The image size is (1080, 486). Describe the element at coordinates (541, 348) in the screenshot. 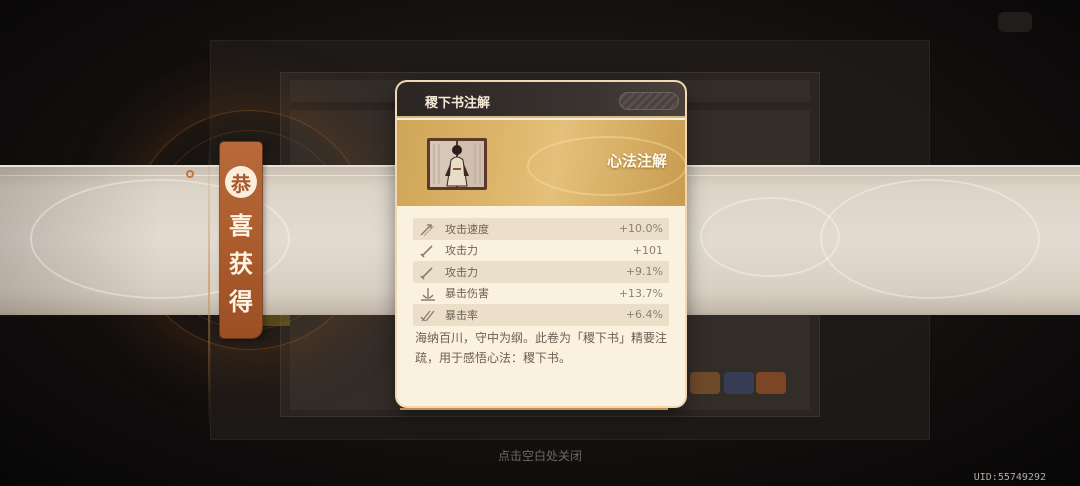

I see `item-description: 海纳百川，守中为纲。此卷为「稷下书」精要注疏，用于感悟心法：稷下书。` at that location.